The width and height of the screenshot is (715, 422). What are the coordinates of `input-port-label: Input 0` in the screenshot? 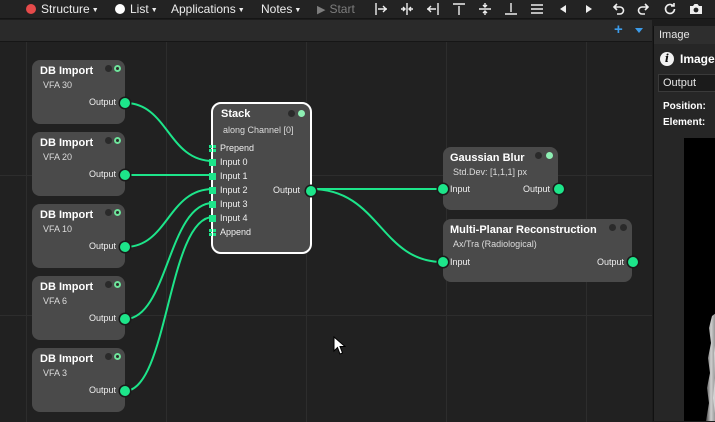 It's located at (234, 162).